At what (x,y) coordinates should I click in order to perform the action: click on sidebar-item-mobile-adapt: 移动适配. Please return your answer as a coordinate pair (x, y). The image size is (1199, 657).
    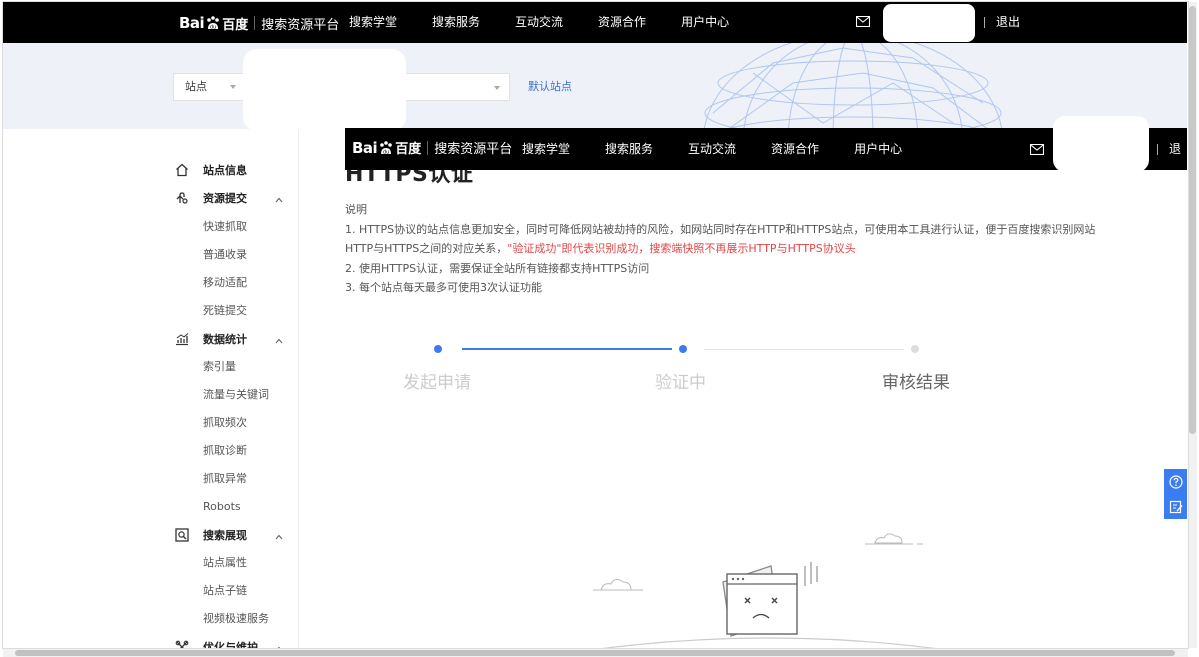
    Looking at the image, I should click on (151, 283).